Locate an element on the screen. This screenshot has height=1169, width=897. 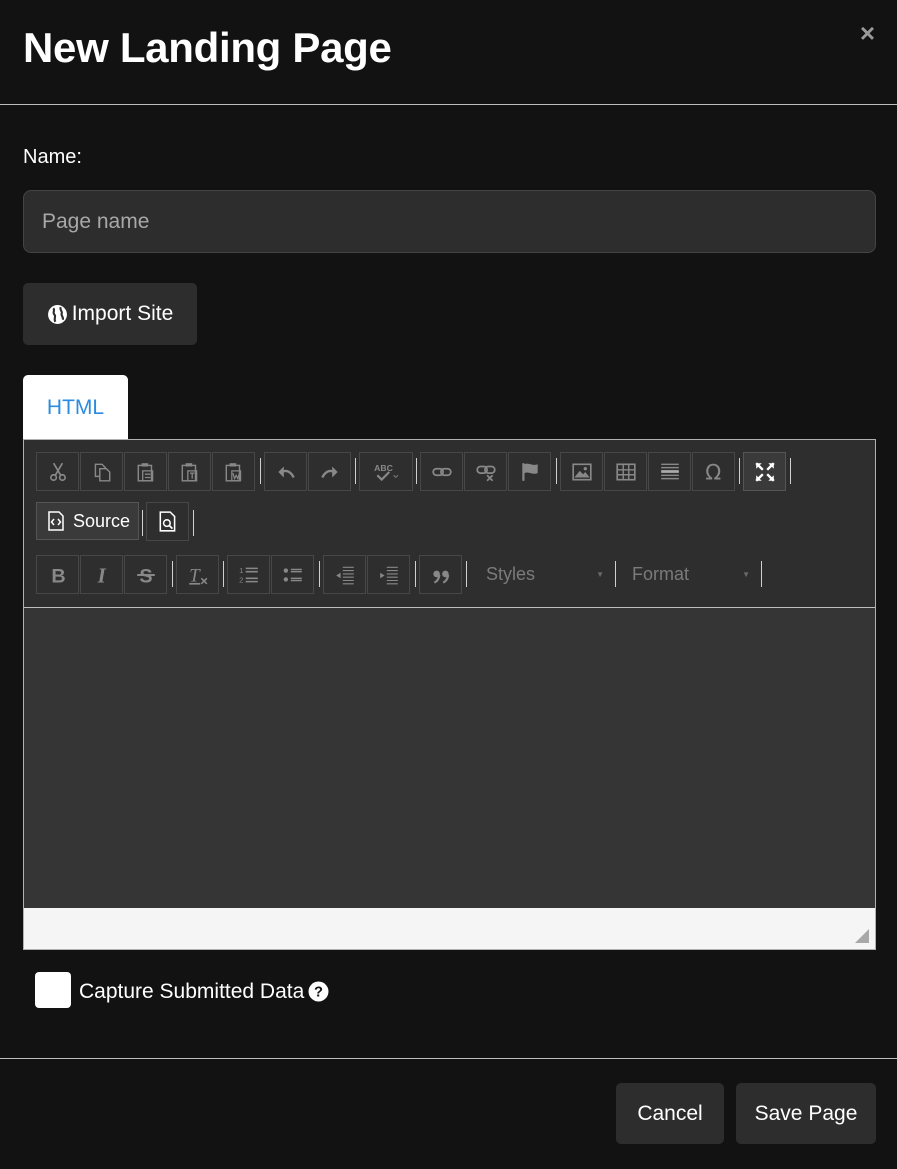
import-site-button: Import Site is located at coordinates (110, 314).